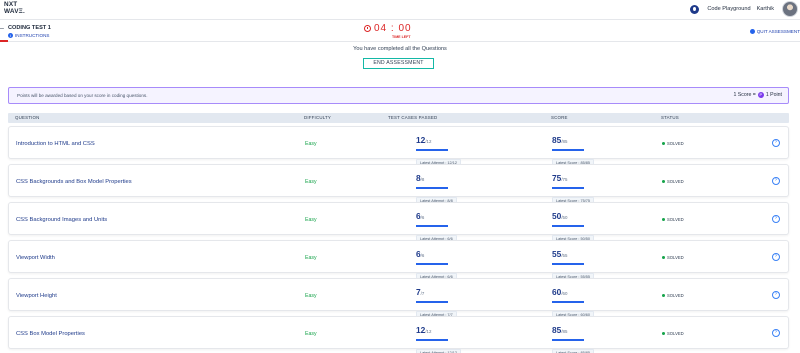  I want to click on score-metric: 85/85 Latest Score : 85/85, so click(576, 336).